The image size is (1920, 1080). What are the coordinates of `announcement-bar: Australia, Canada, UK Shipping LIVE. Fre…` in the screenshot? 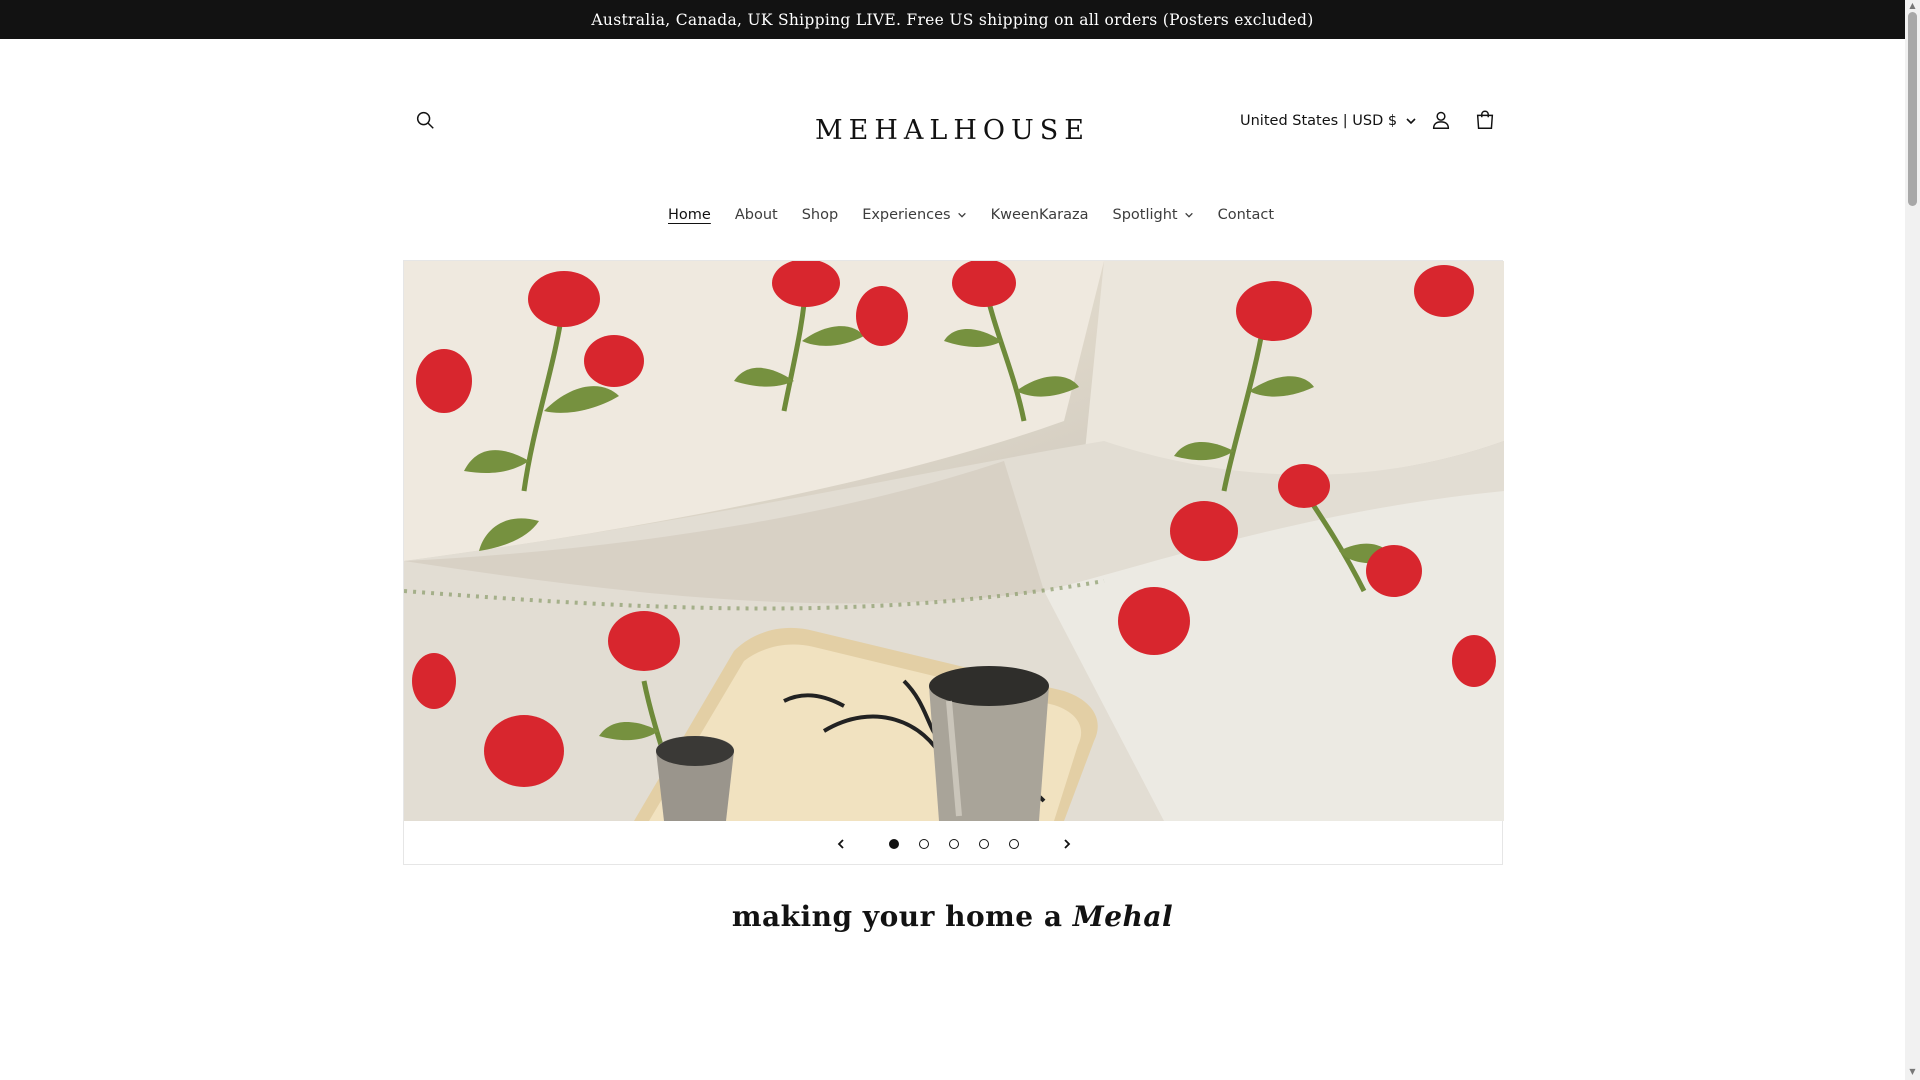 It's located at (952, 19).